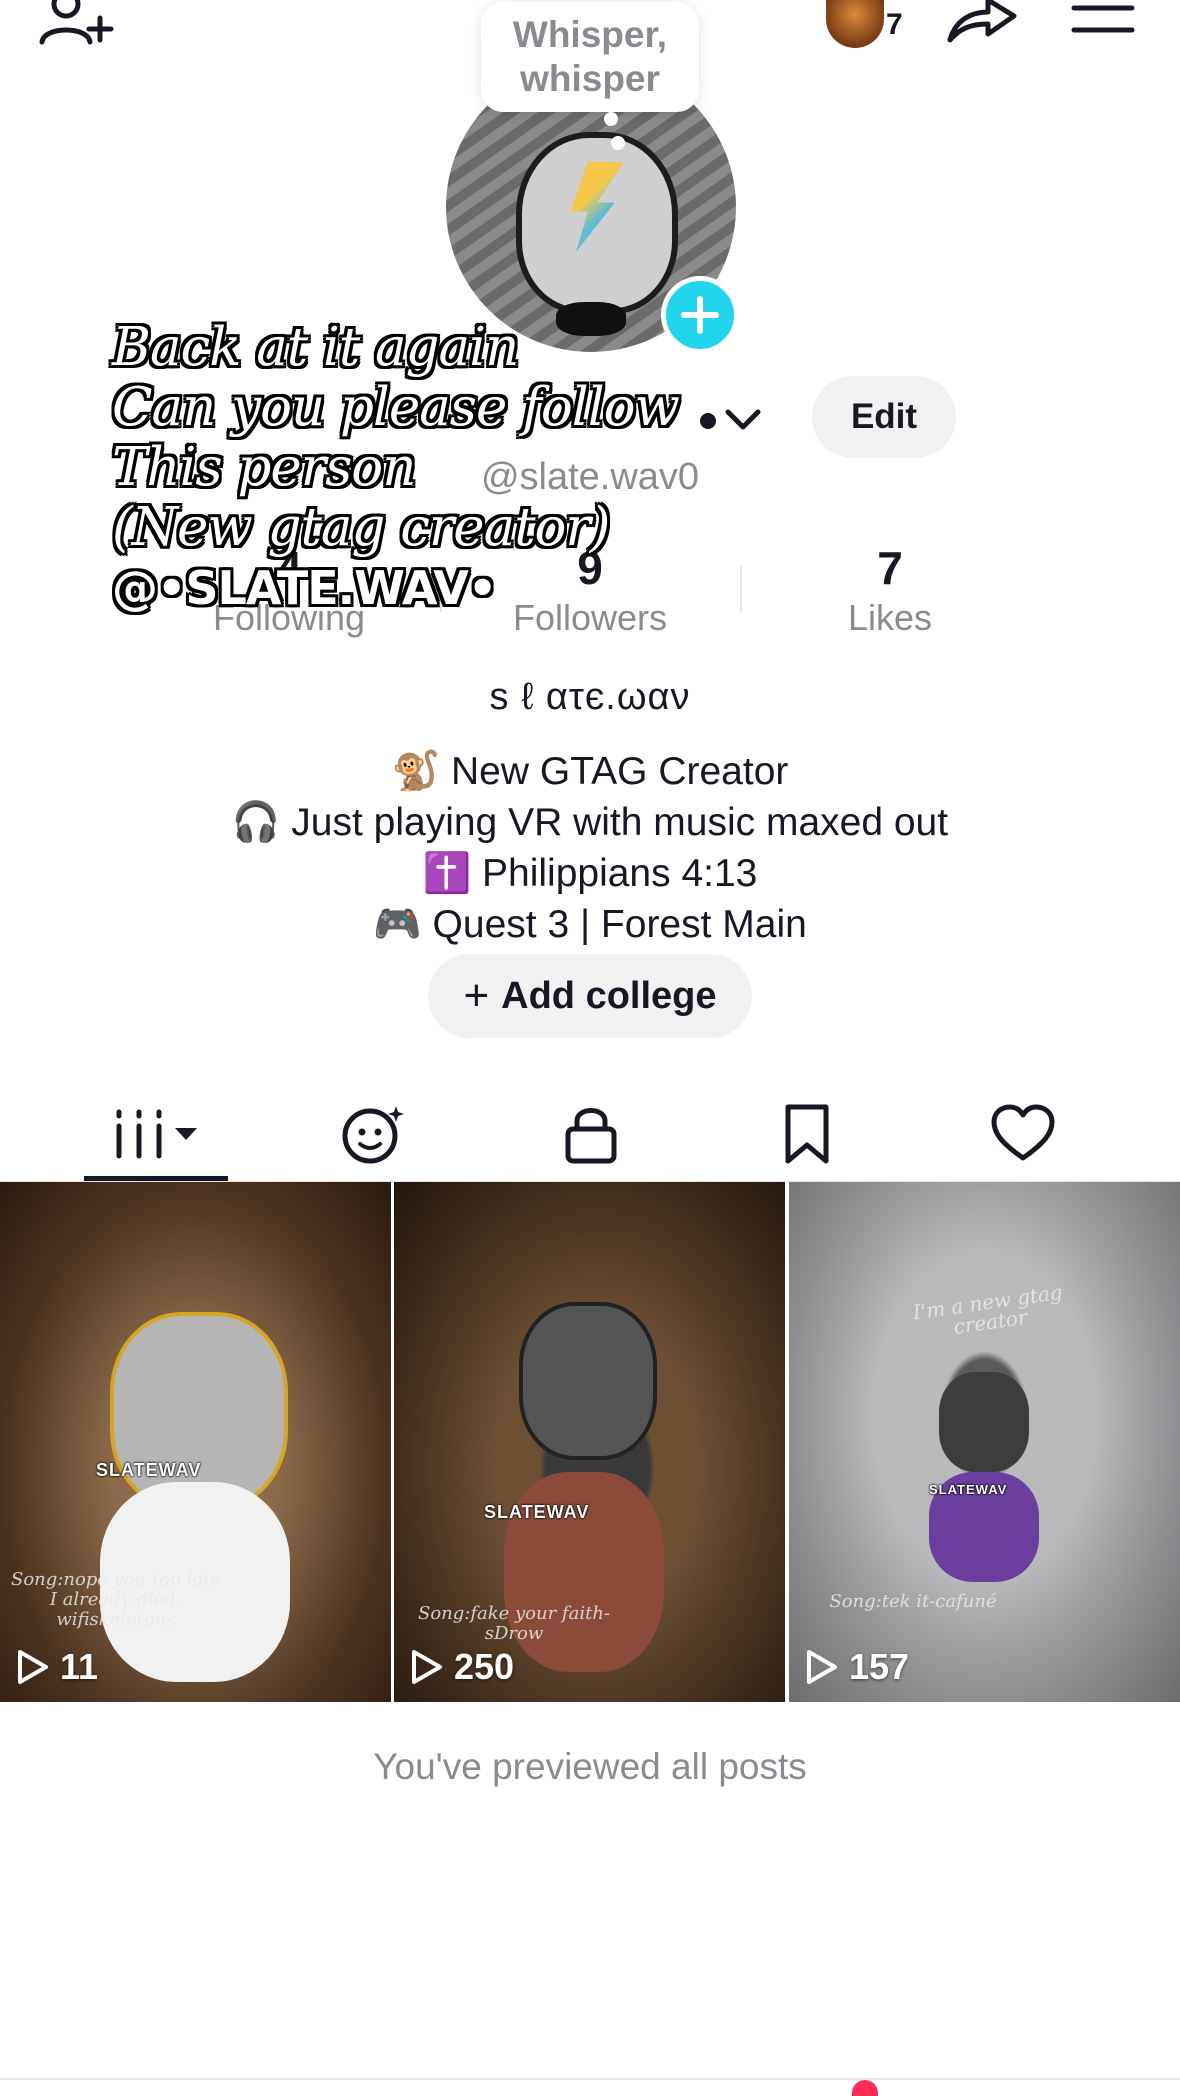 This screenshot has width=1180, height=2096. I want to click on overlay-line: This person, so click(264, 467).